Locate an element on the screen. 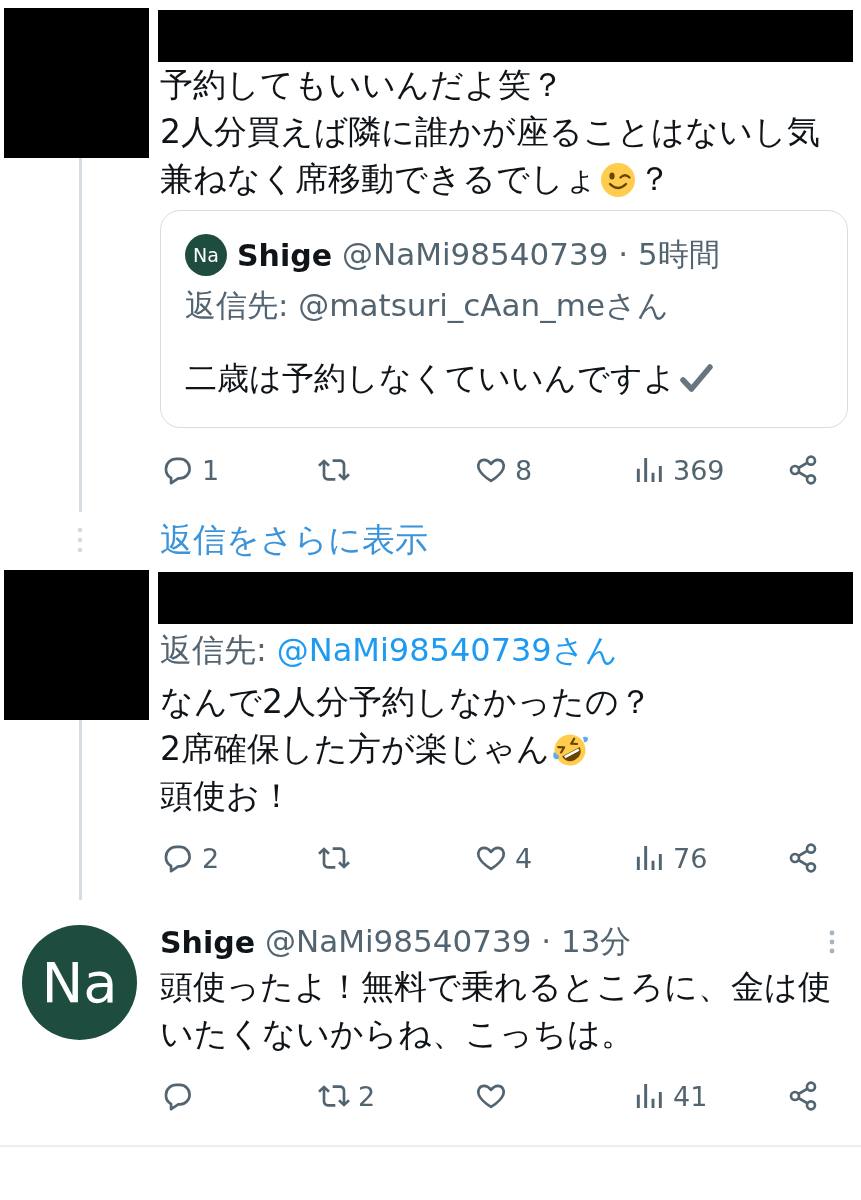 The height and width of the screenshot is (1200, 861). show-more-replies-link: 返信をさらに表示 is located at coordinates (293, 540).